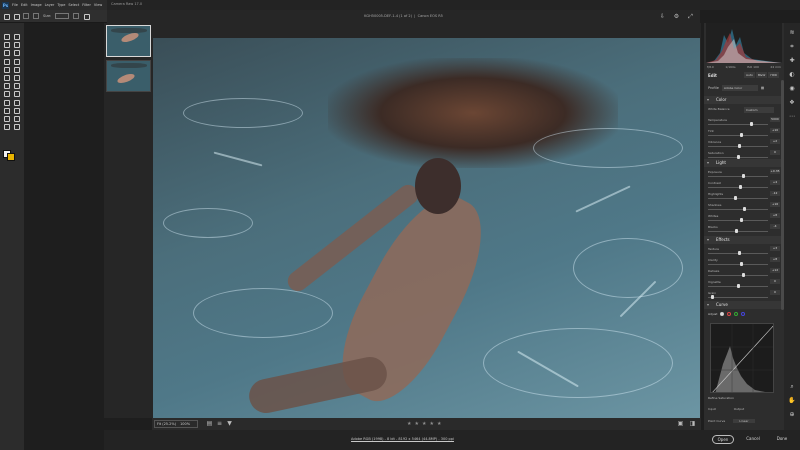 Image resolution: width=800 pixels, height=450 pixels. Describe the element at coordinates (6, 110) in the screenshot. I see `pen-tool-icon` at that location.